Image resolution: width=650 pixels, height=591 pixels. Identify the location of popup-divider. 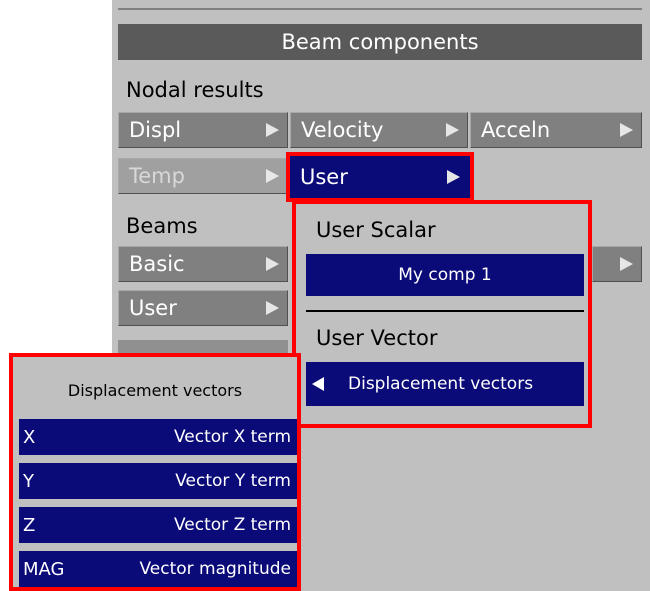
(445, 311).